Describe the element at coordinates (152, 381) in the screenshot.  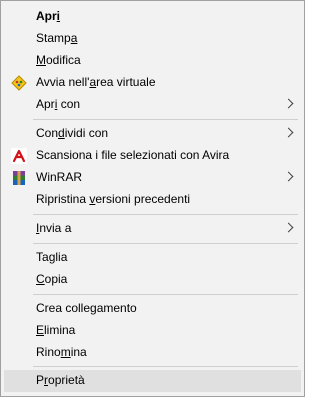
I see `menu-item-proprieta: Proprietà` at that location.